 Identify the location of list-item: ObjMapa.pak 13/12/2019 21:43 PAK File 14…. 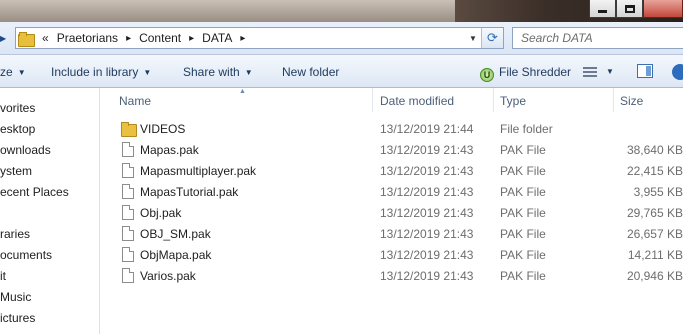
(392, 255).